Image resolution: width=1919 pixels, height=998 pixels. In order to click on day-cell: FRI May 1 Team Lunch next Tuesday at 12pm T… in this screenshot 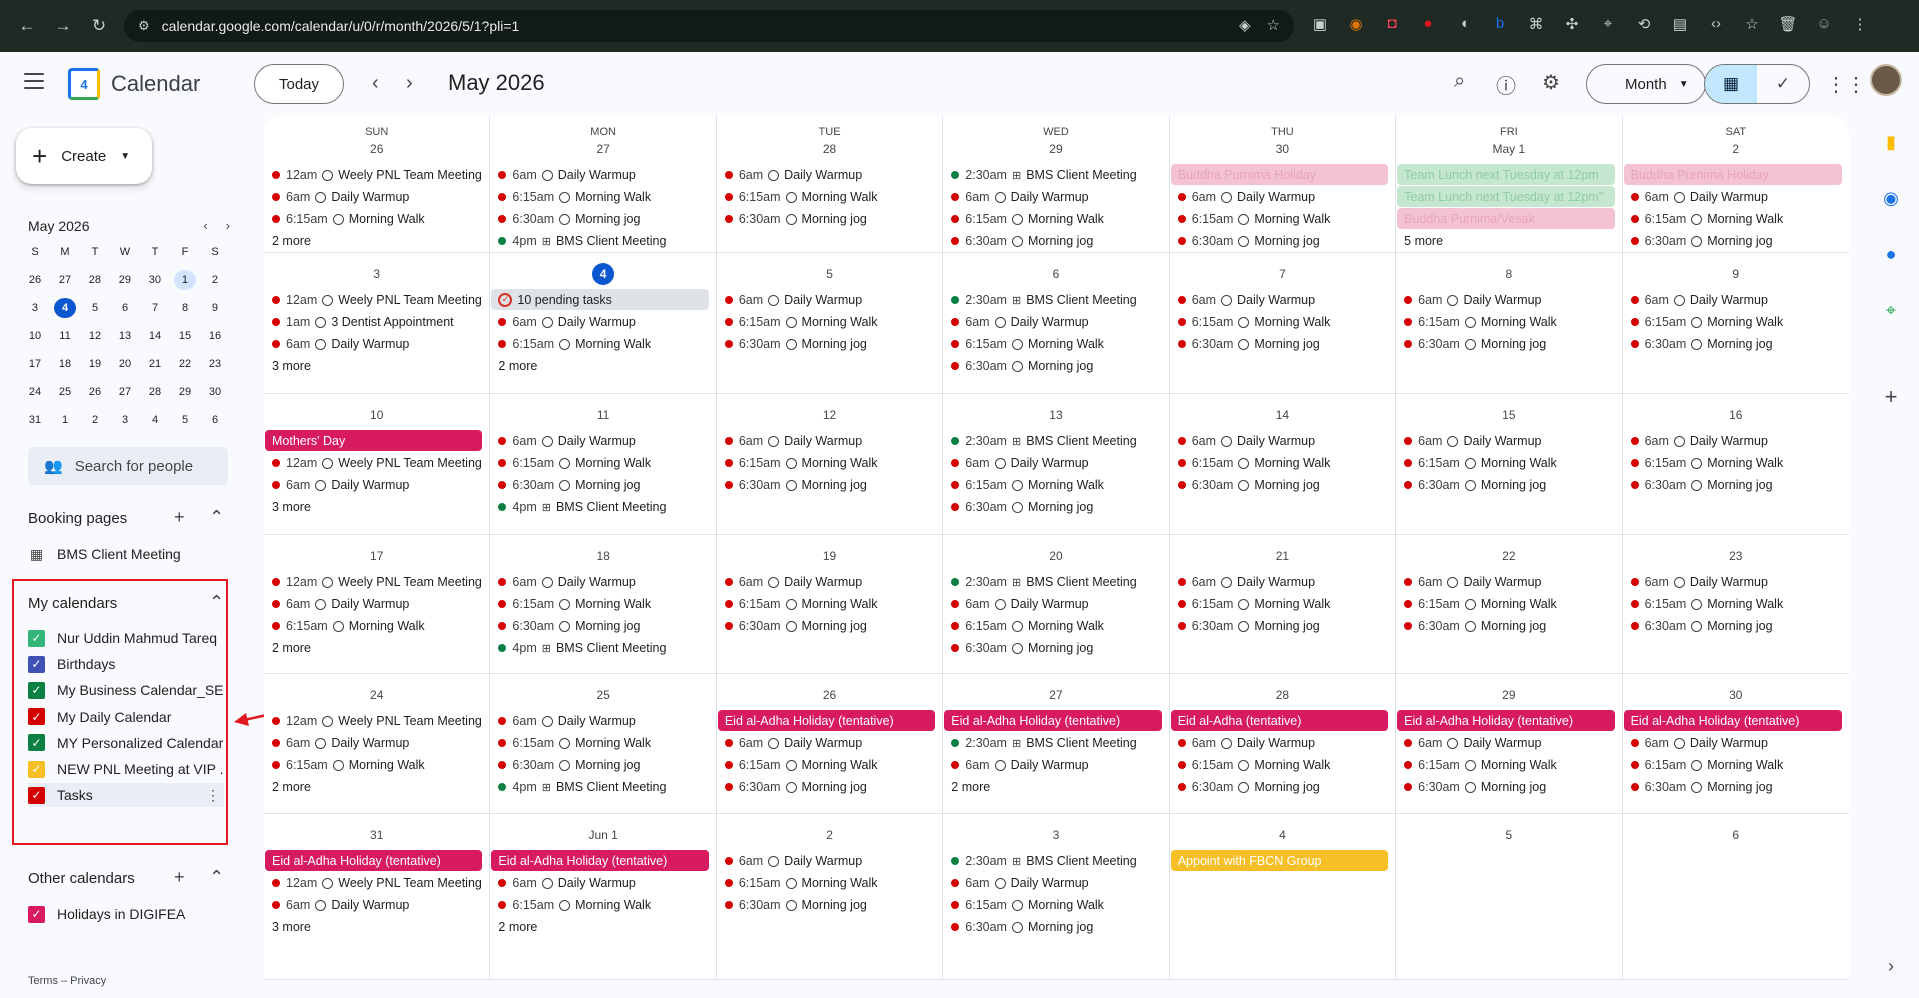, I will do `click(1509, 184)`.